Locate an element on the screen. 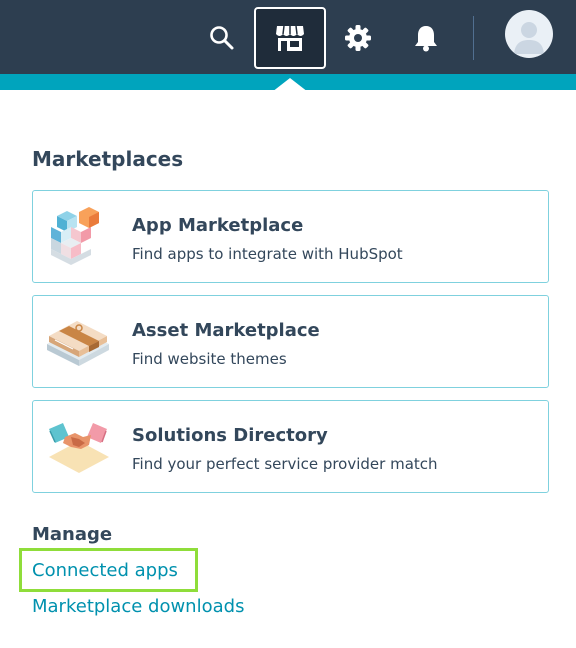 The width and height of the screenshot is (576, 648). card-description: Find apps to integrate with HubSpot is located at coordinates (267, 254).